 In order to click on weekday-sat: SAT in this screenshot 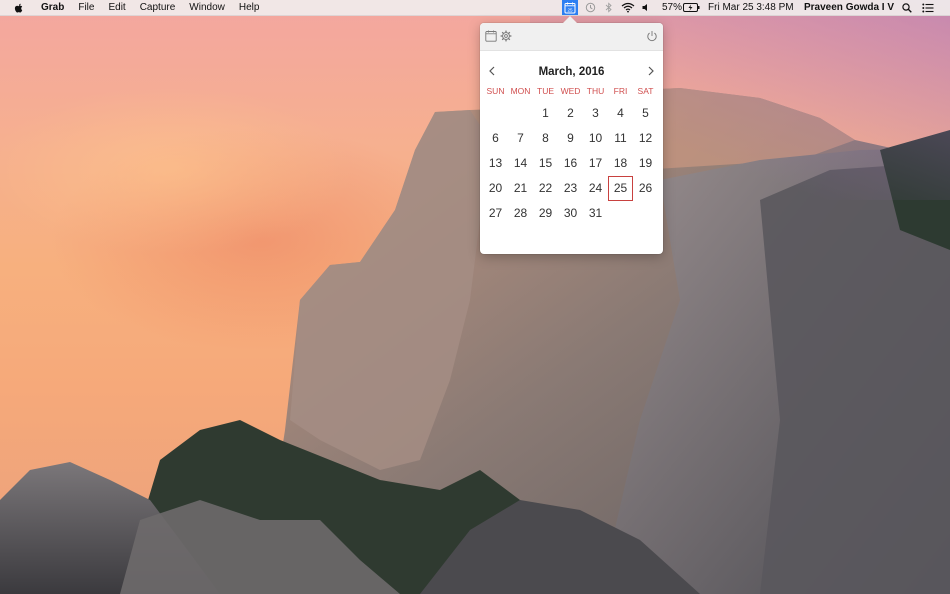, I will do `click(645, 91)`.